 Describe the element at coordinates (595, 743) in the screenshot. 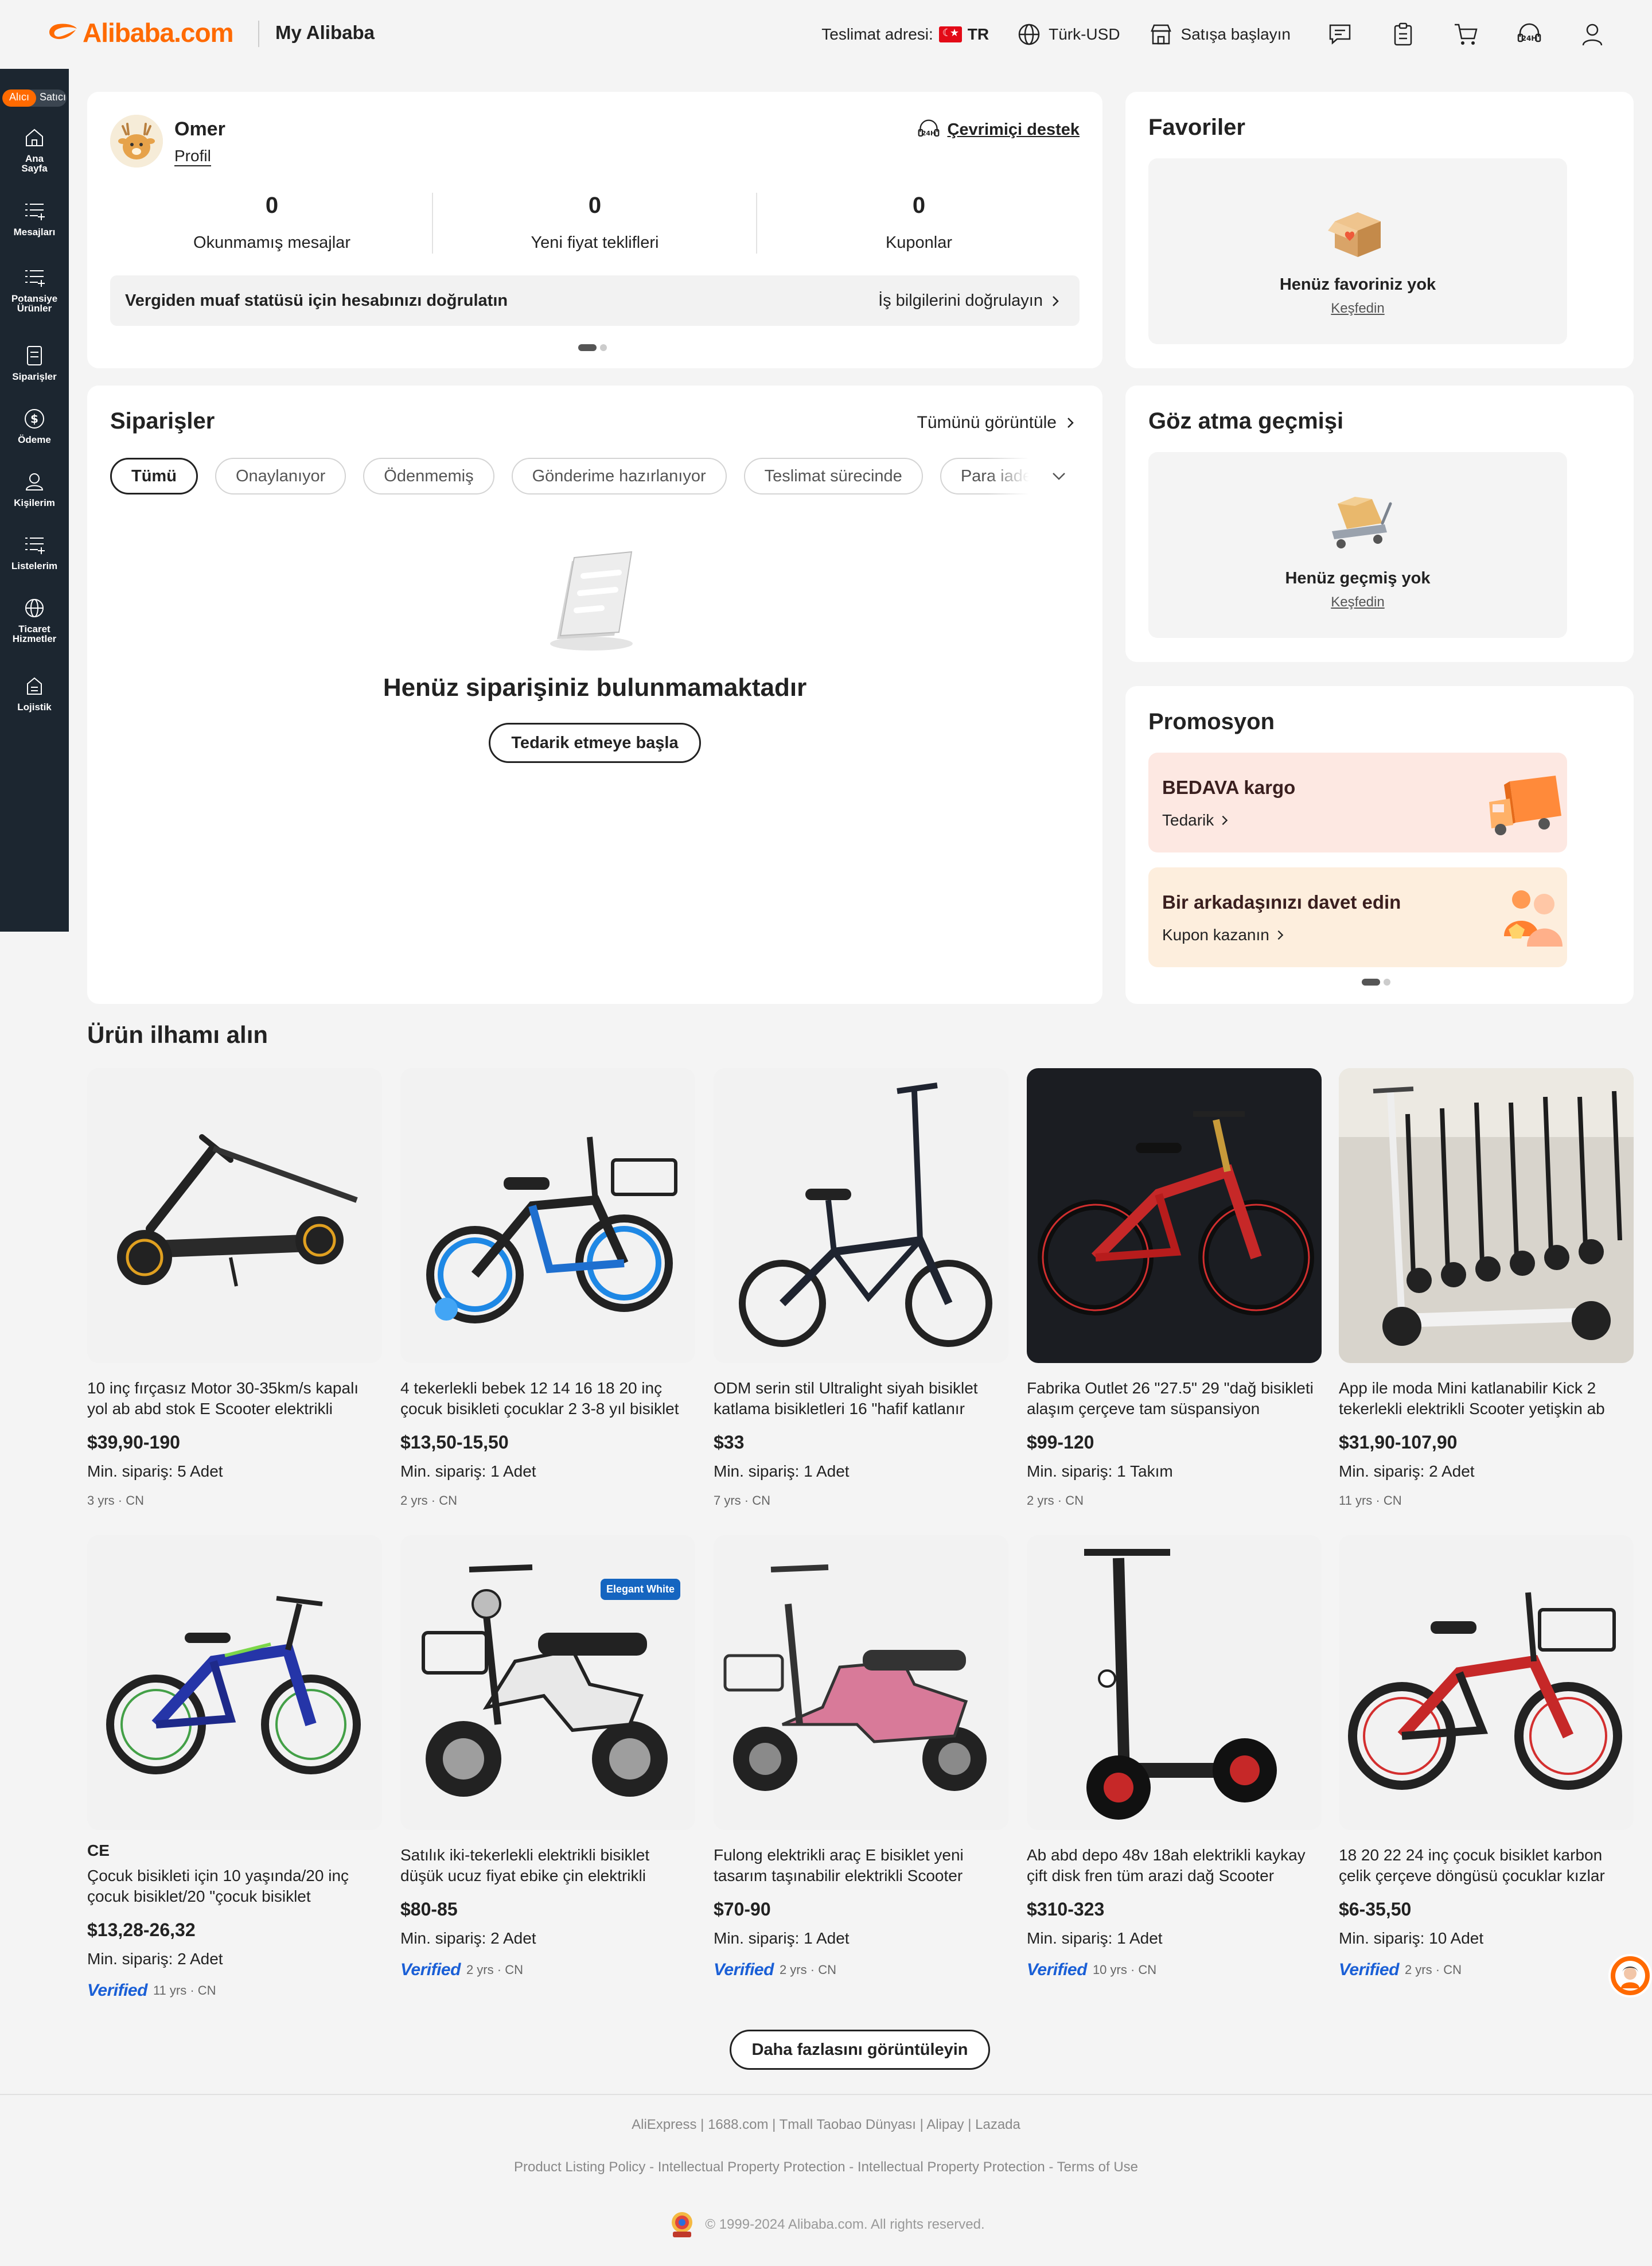

I see `start-sourcing-button: Tedarik etmeye başla` at that location.